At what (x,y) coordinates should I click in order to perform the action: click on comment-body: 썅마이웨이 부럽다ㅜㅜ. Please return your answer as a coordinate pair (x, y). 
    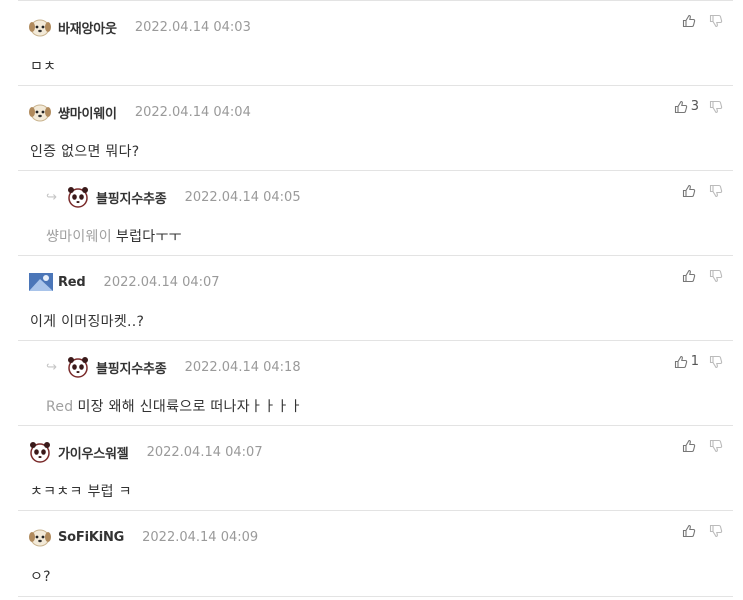
    Looking at the image, I should click on (114, 236).